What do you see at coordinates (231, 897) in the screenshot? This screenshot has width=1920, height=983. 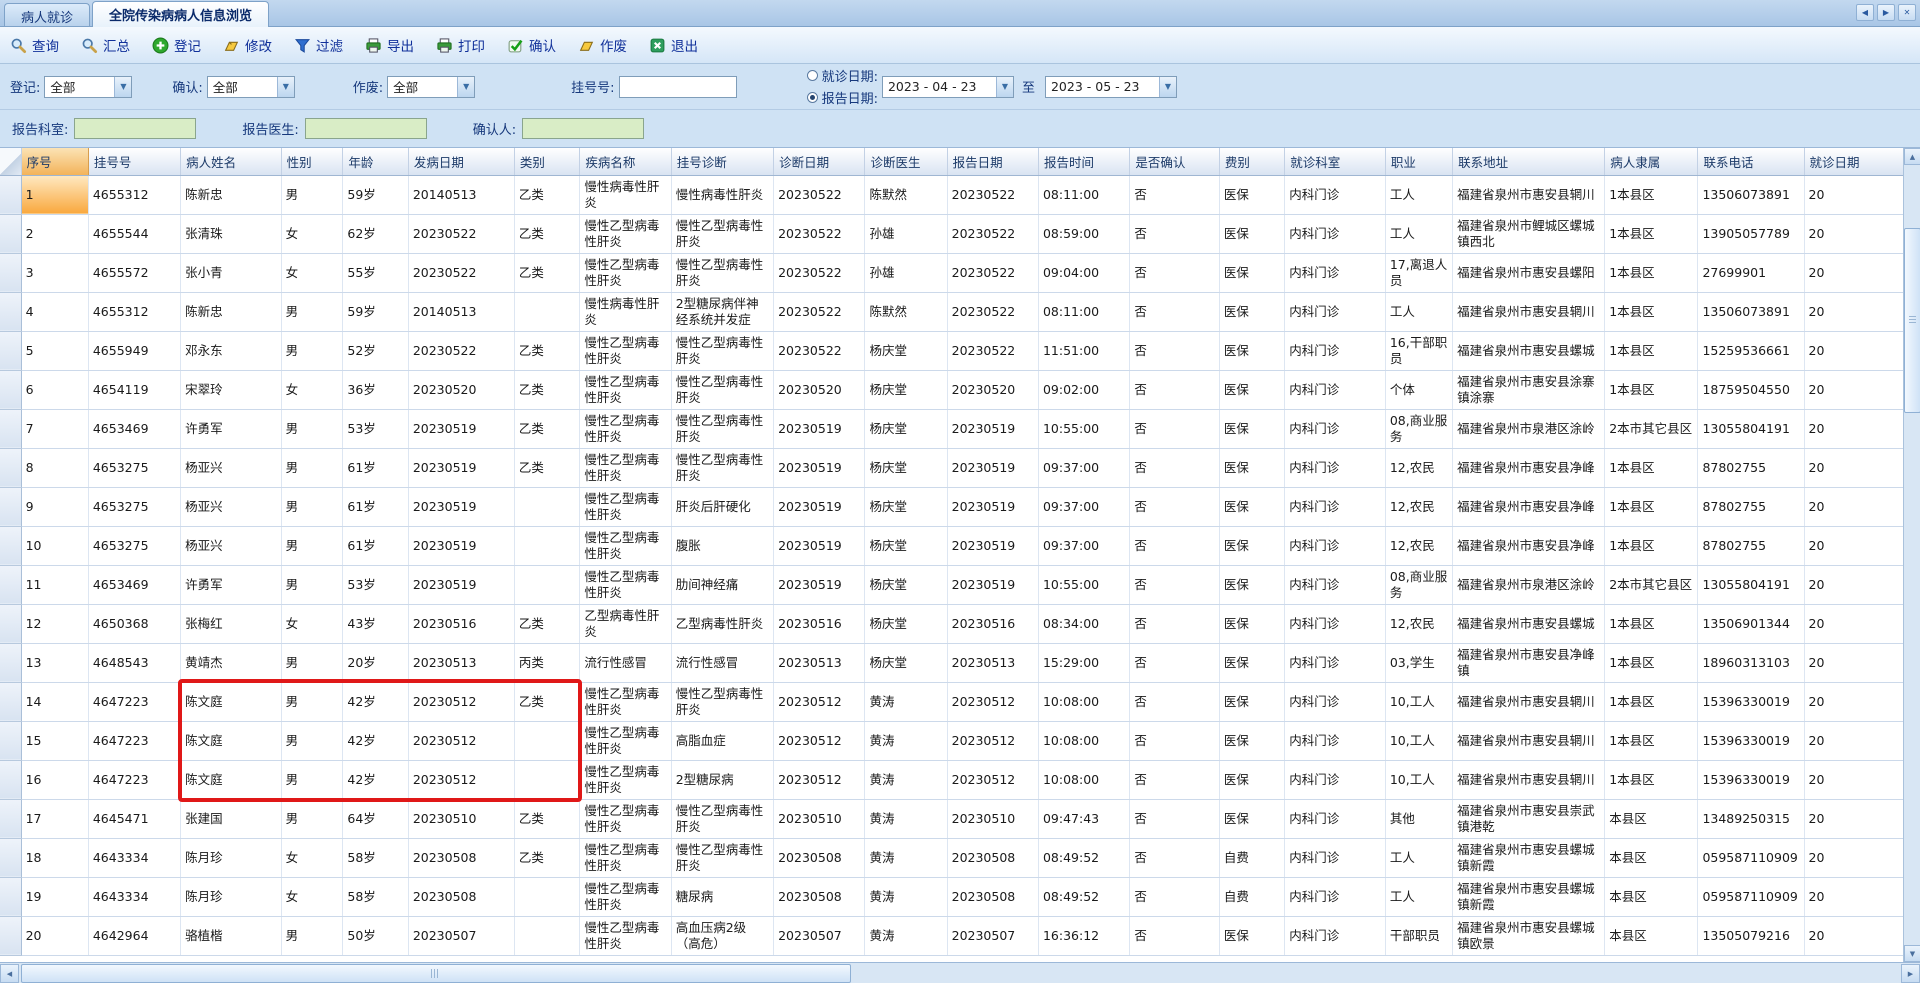 I see `grid-cell: 陈月珍` at bounding box center [231, 897].